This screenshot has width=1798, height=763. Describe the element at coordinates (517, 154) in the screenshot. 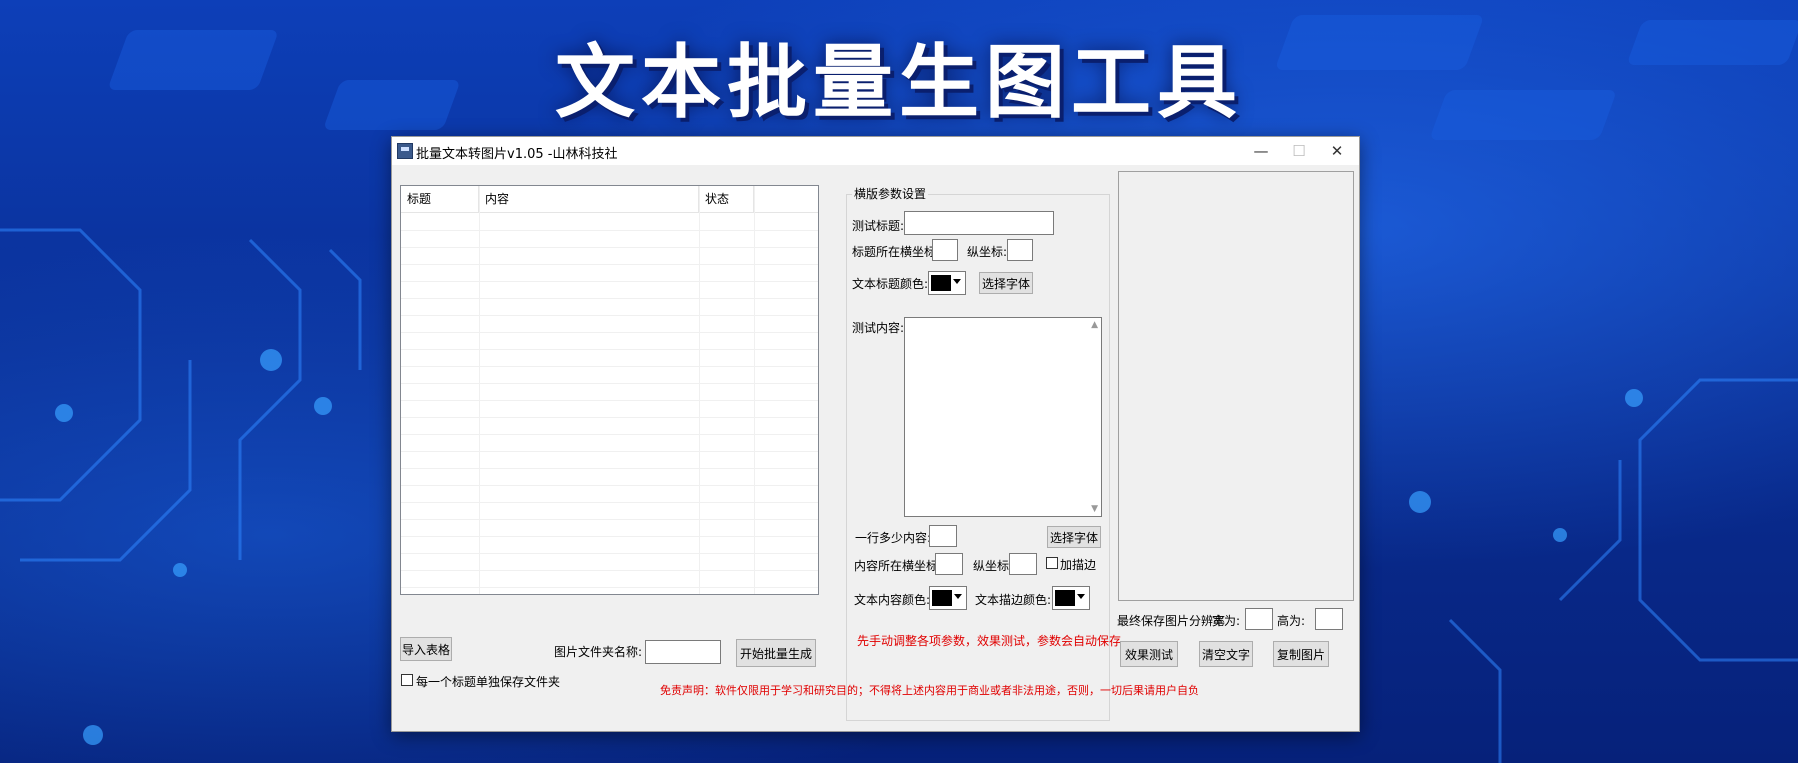

I see `window-title: 批量文本转图片v1.05 -山林科技社` at that location.